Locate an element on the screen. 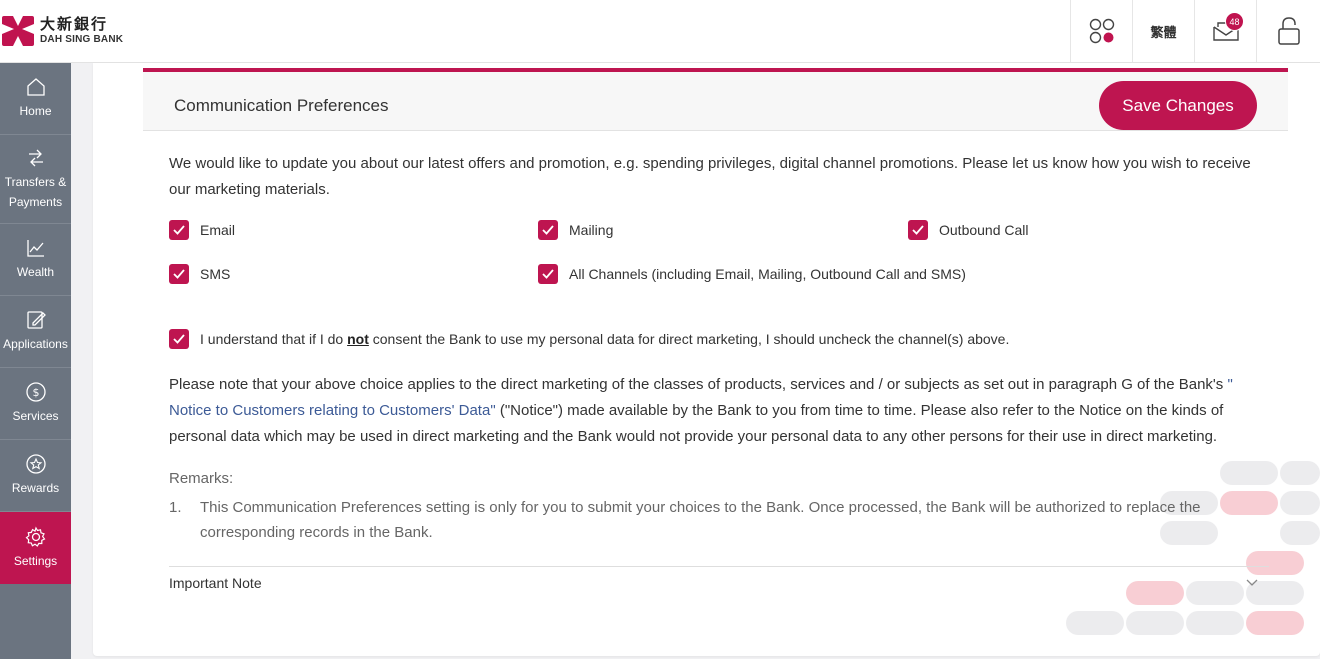 The image size is (1320, 659). apps-icon is located at coordinates (1101, 31).